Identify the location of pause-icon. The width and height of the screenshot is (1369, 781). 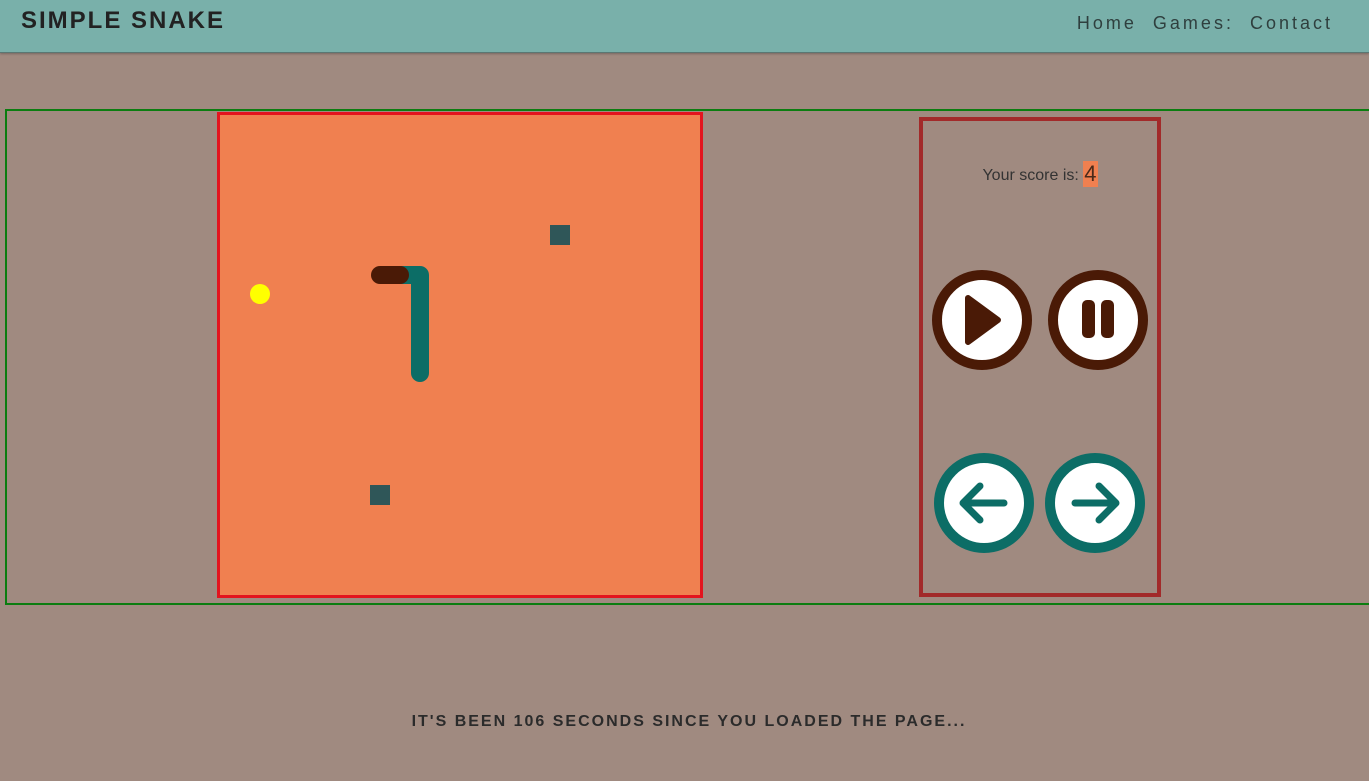
(1098, 320).